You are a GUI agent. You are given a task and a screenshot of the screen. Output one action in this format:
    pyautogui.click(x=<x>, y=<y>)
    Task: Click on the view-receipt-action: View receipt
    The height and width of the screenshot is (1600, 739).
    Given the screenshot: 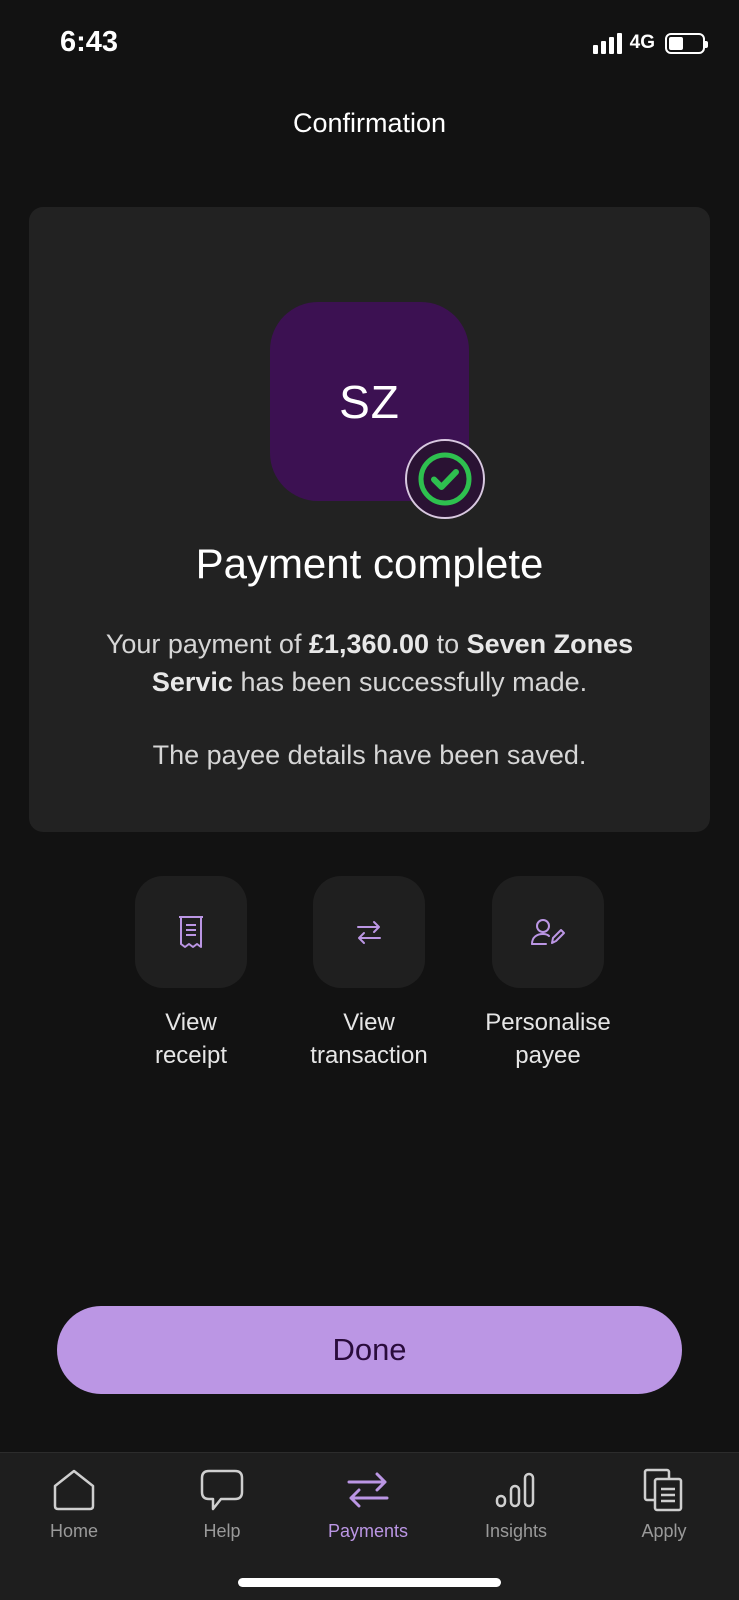 What is the action you would take?
    pyautogui.click(x=191, y=974)
    